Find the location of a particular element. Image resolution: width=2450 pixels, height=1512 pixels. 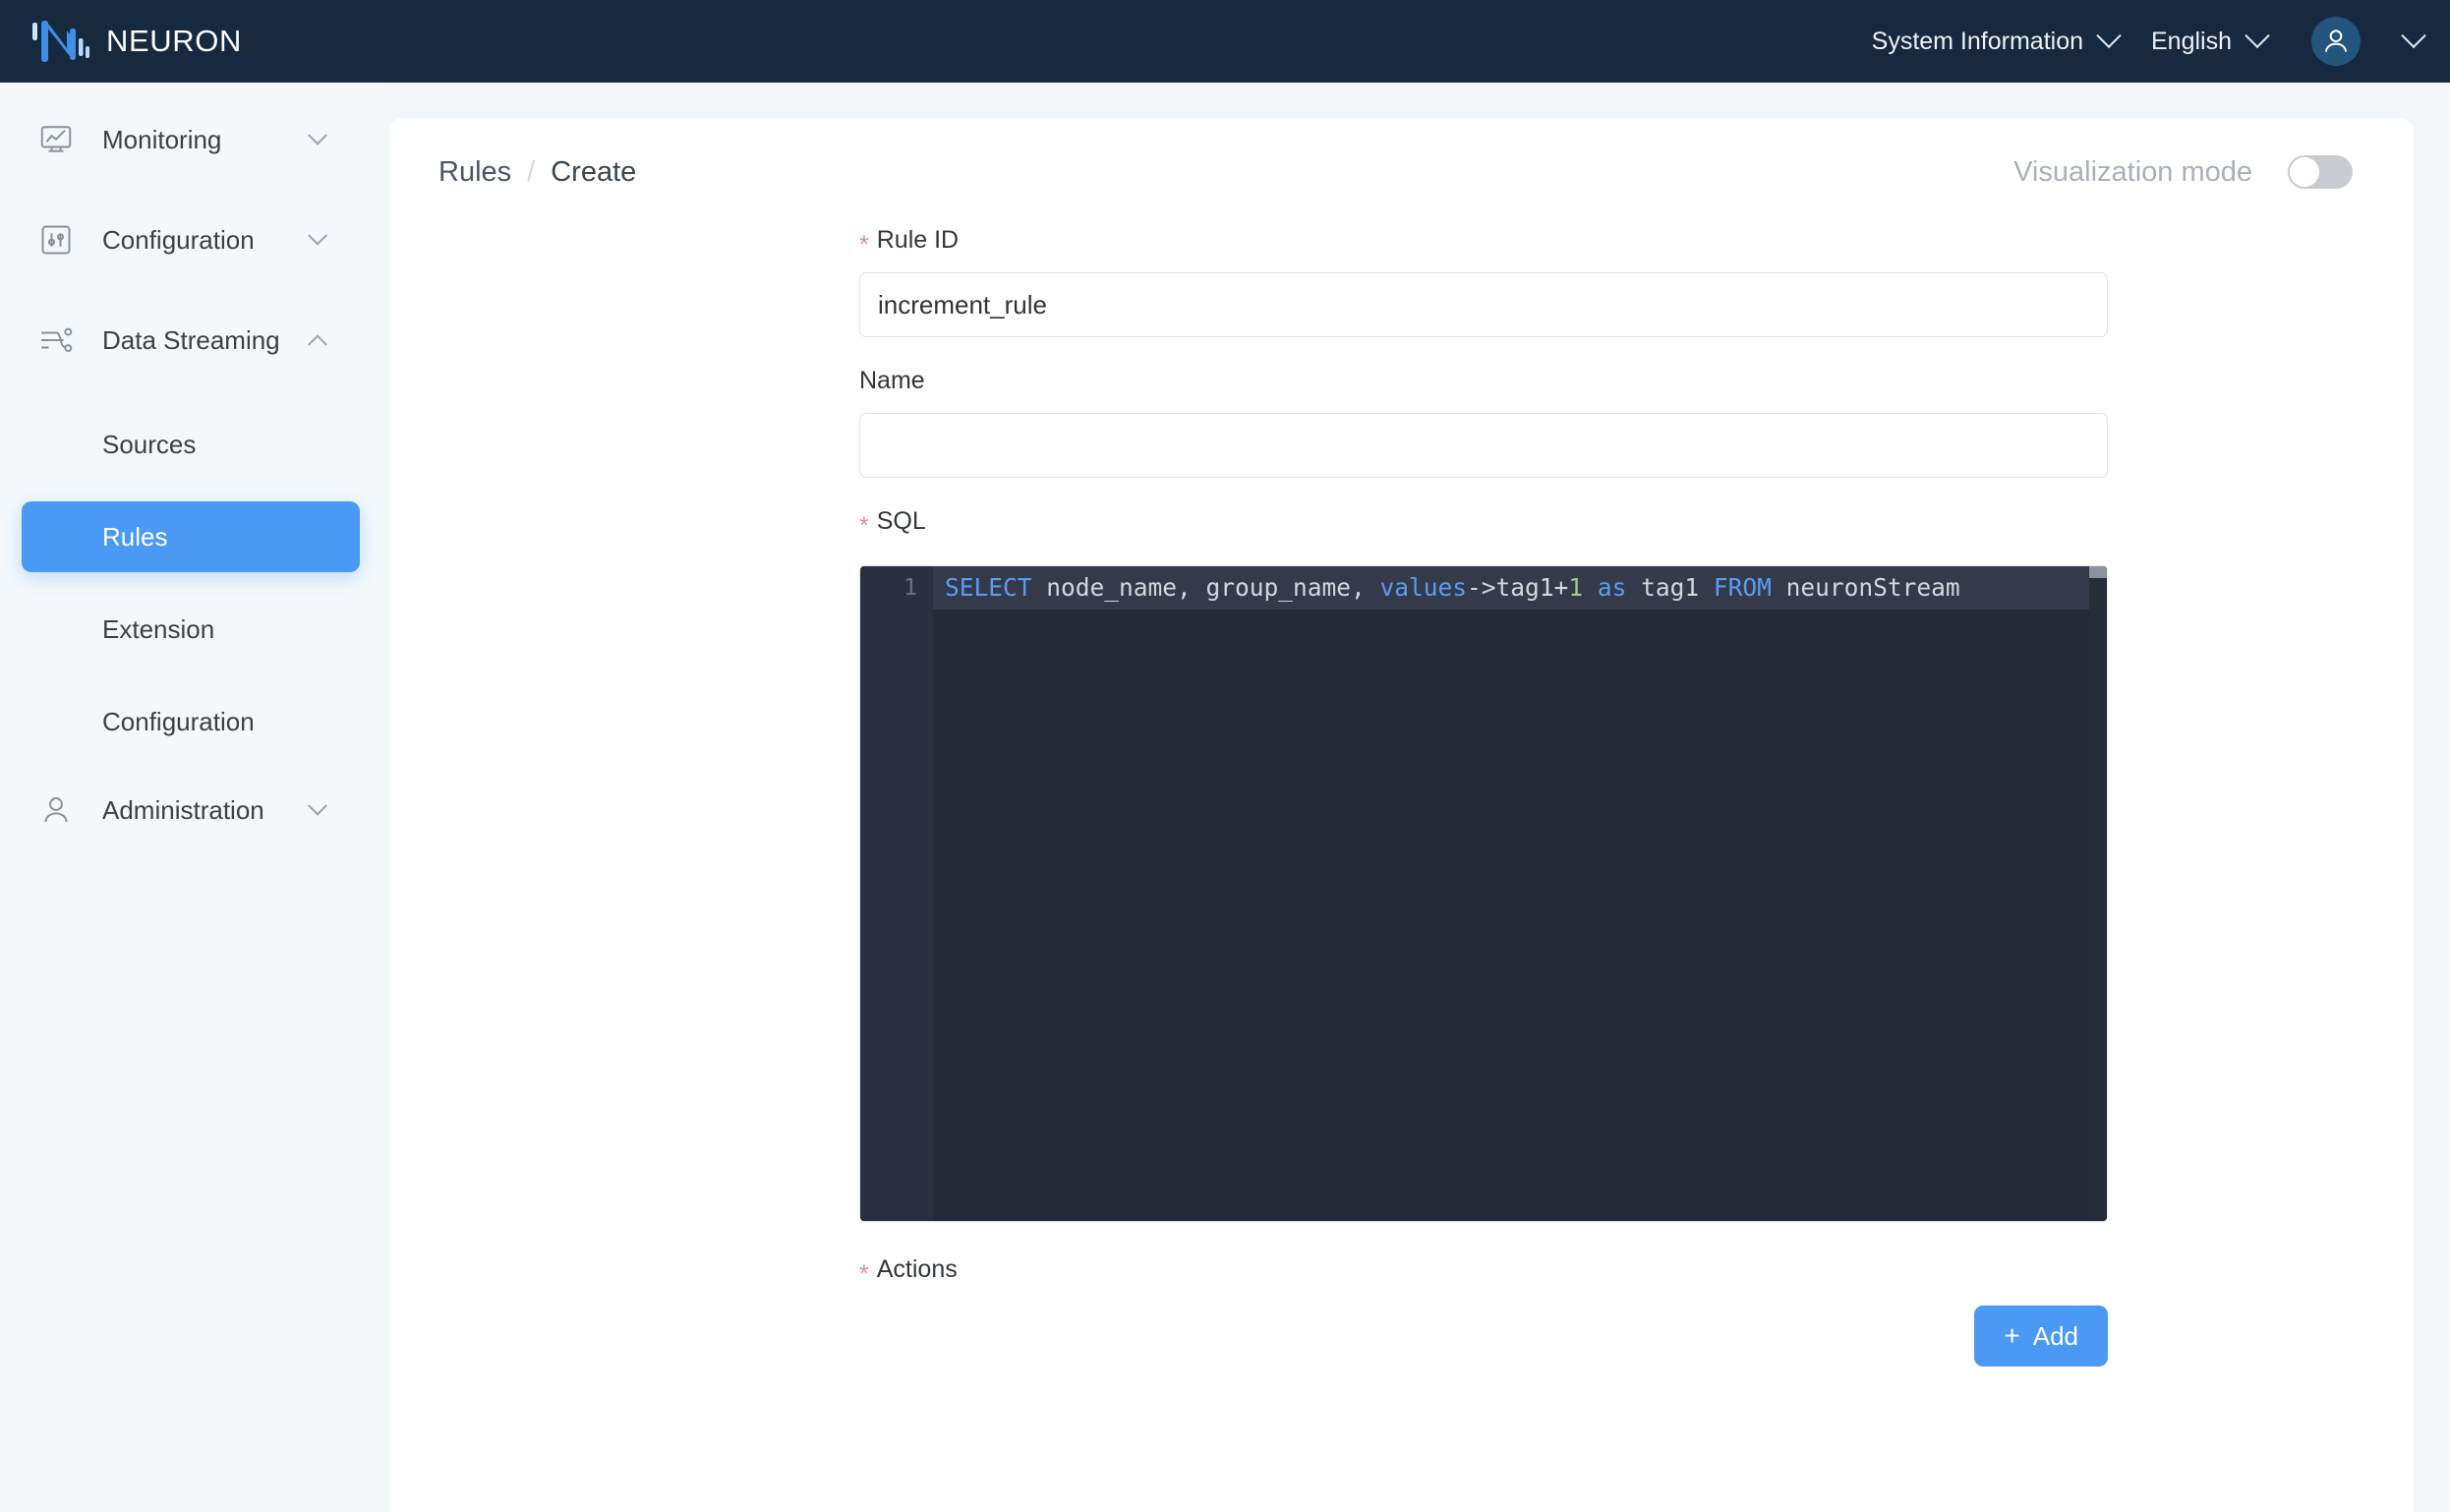

plus-icon: + is located at coordinates (2012, 1335).